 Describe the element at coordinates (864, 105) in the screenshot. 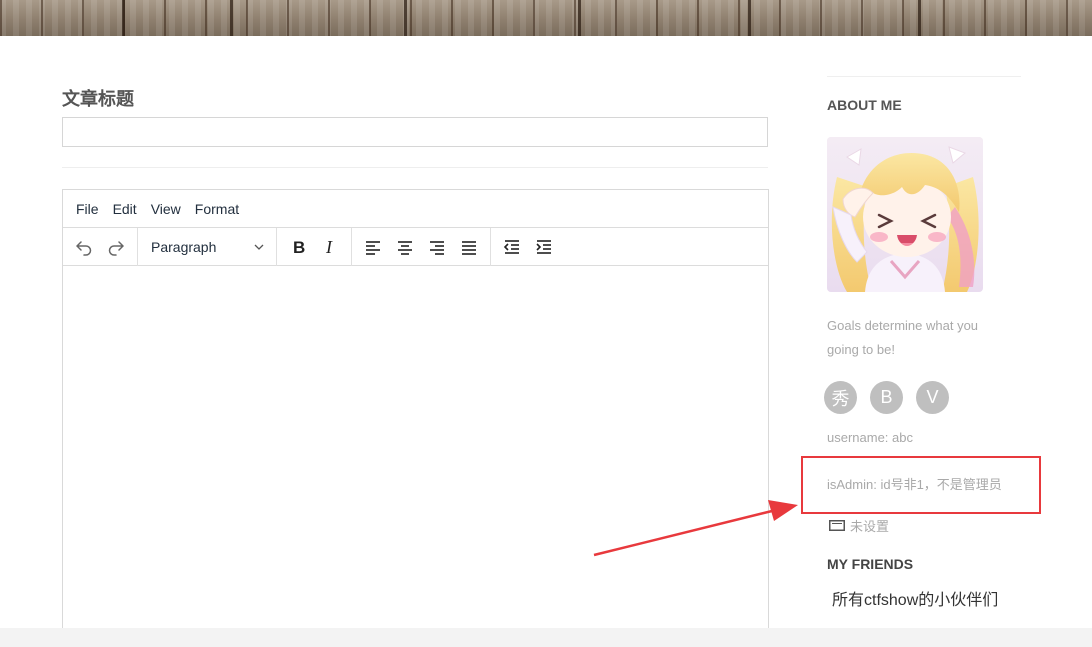

I see `about-me-heading: ABOUT ME` at that location.